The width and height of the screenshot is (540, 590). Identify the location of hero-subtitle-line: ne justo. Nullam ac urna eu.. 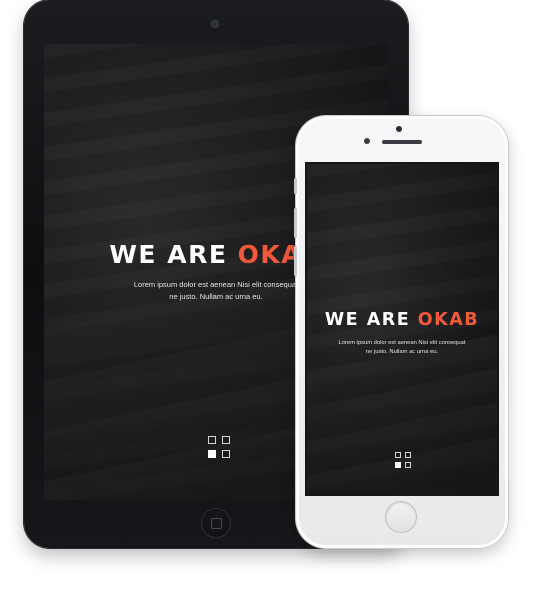
(402, 352).